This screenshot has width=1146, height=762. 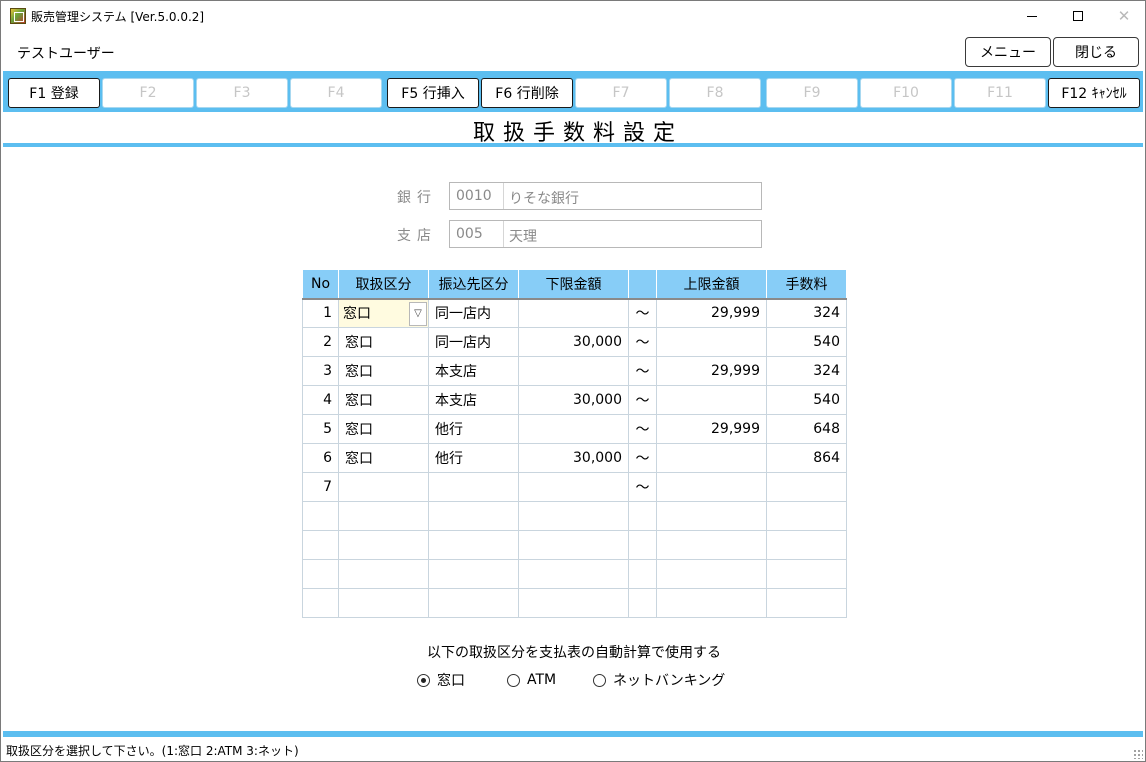 What do you see at coordinates (1096, 52) in the screenshot?
I see `close-app-button: 閉じる` at bounding box center [1096, 52].